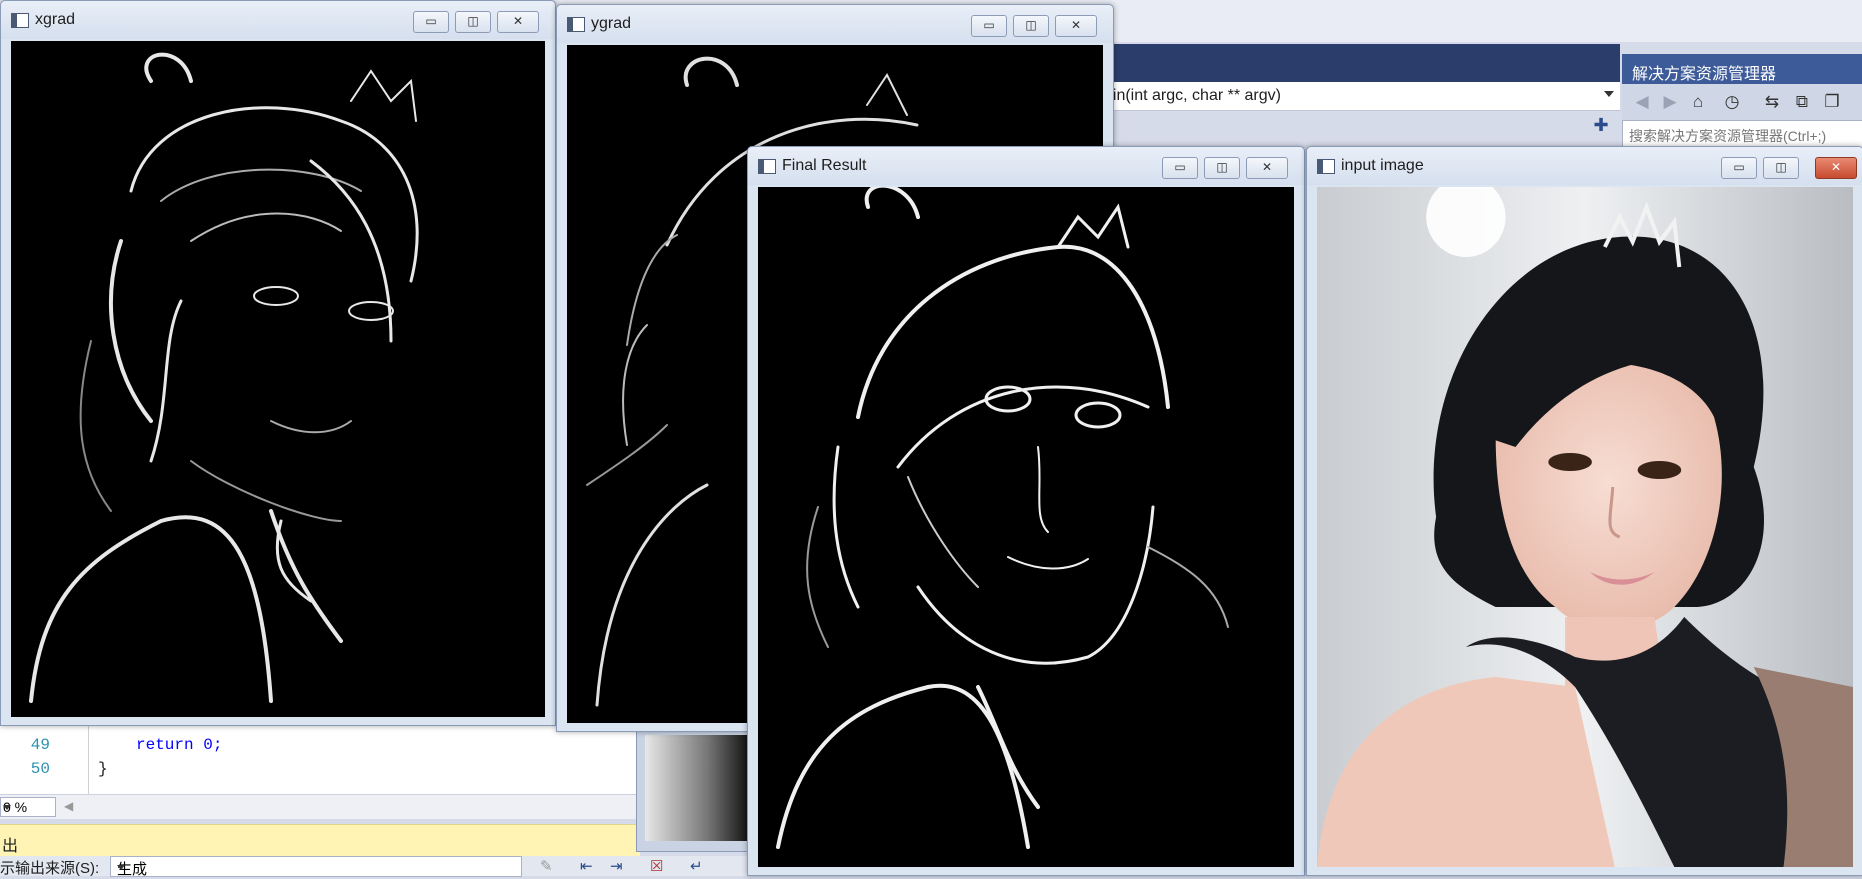 The width and height of the screenshot is (1862, 879). Describe the element at coordinates (656, 866) in the screenshot. I see `clear-all-icon: ☒` at that location.